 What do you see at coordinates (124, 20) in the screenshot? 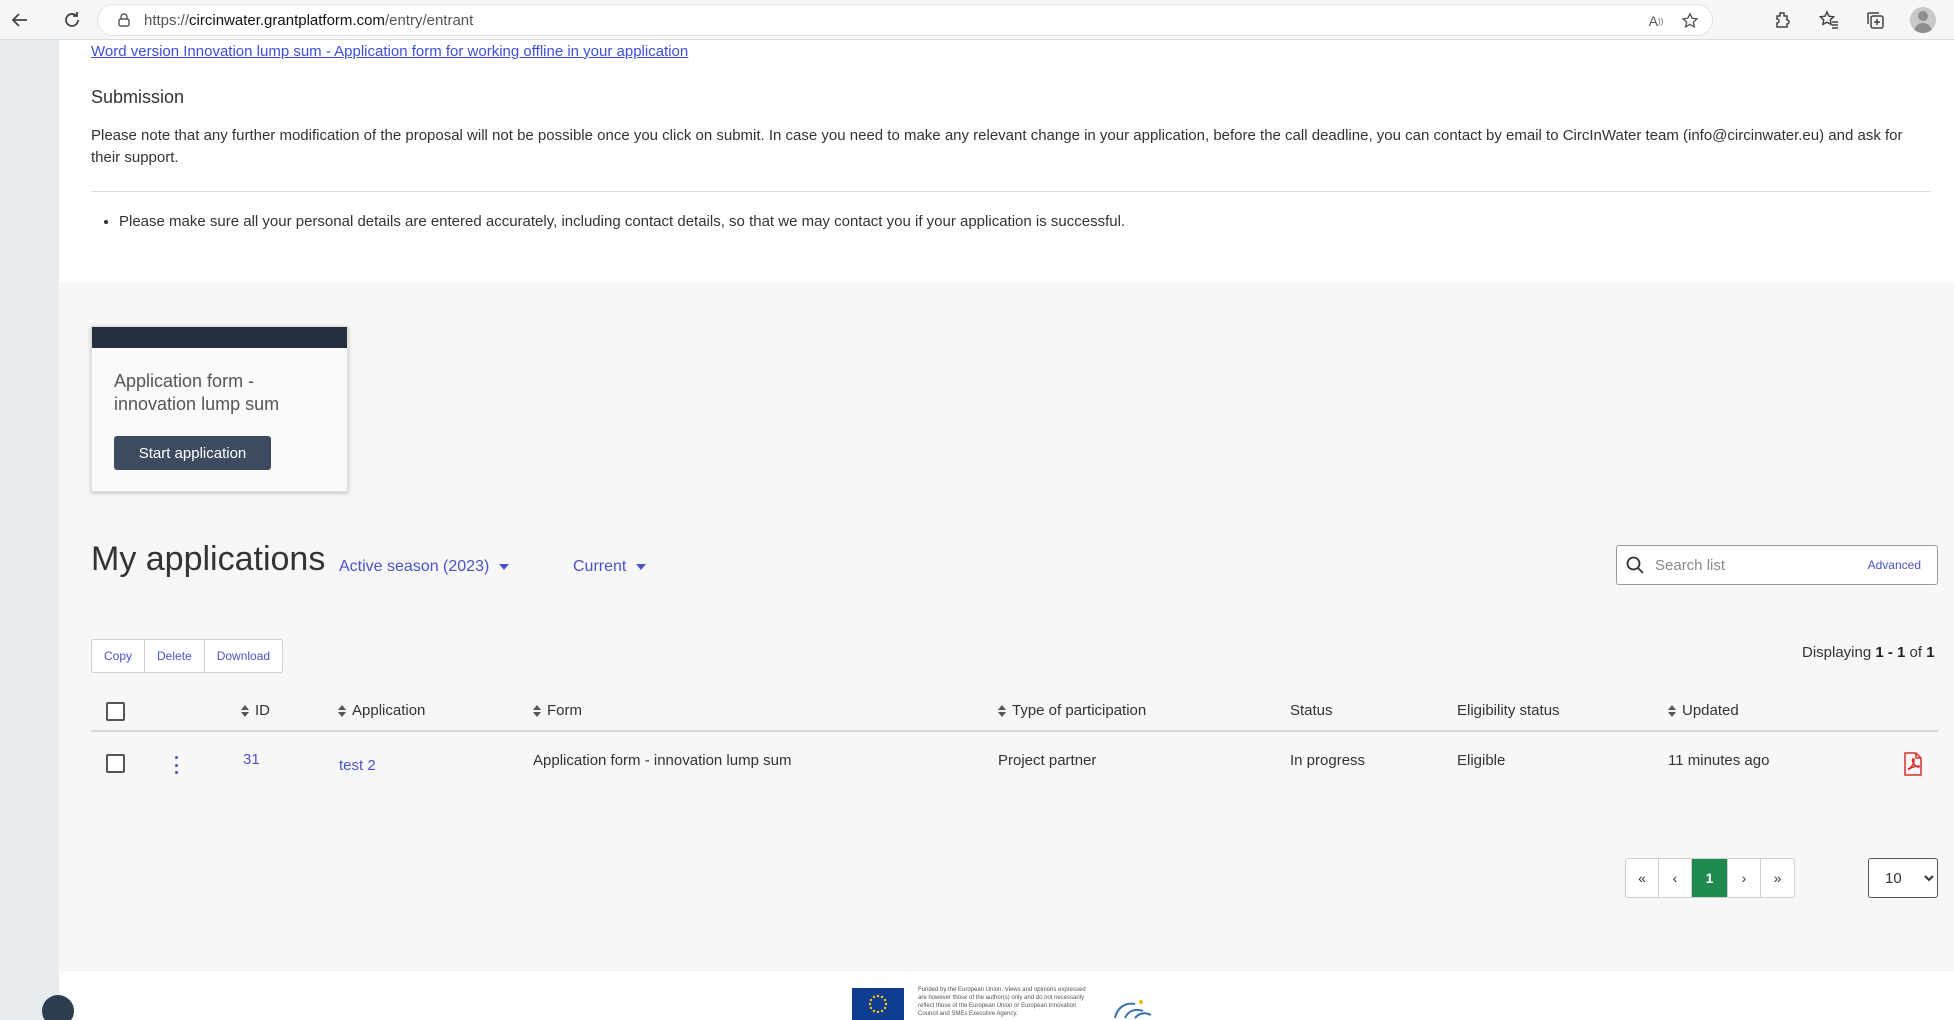
I see `lock-icon` at bounding box center [124, 20].